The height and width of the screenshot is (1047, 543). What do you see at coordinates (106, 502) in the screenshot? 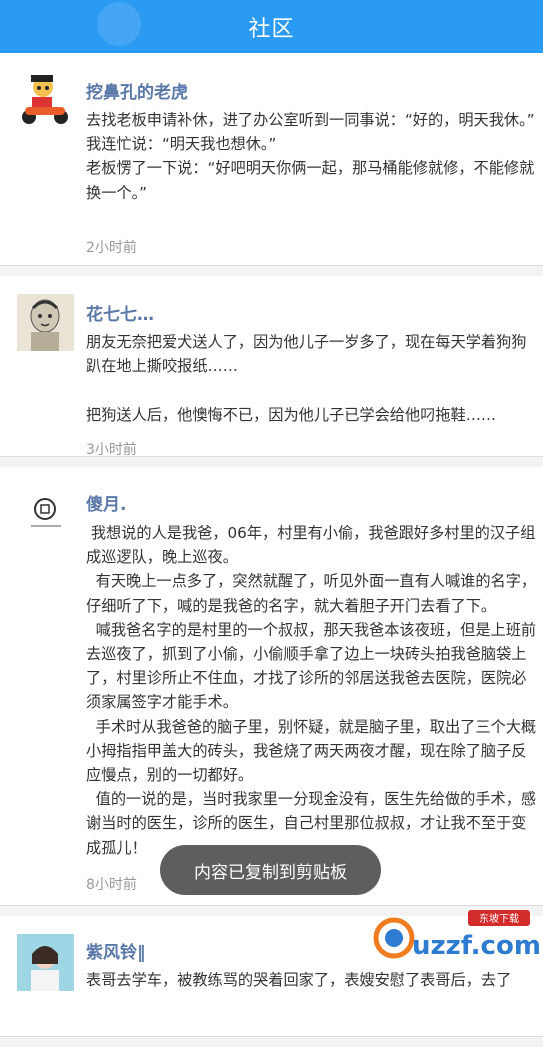
I see `post-author: 傻月.` at bounding box center [106, 502].